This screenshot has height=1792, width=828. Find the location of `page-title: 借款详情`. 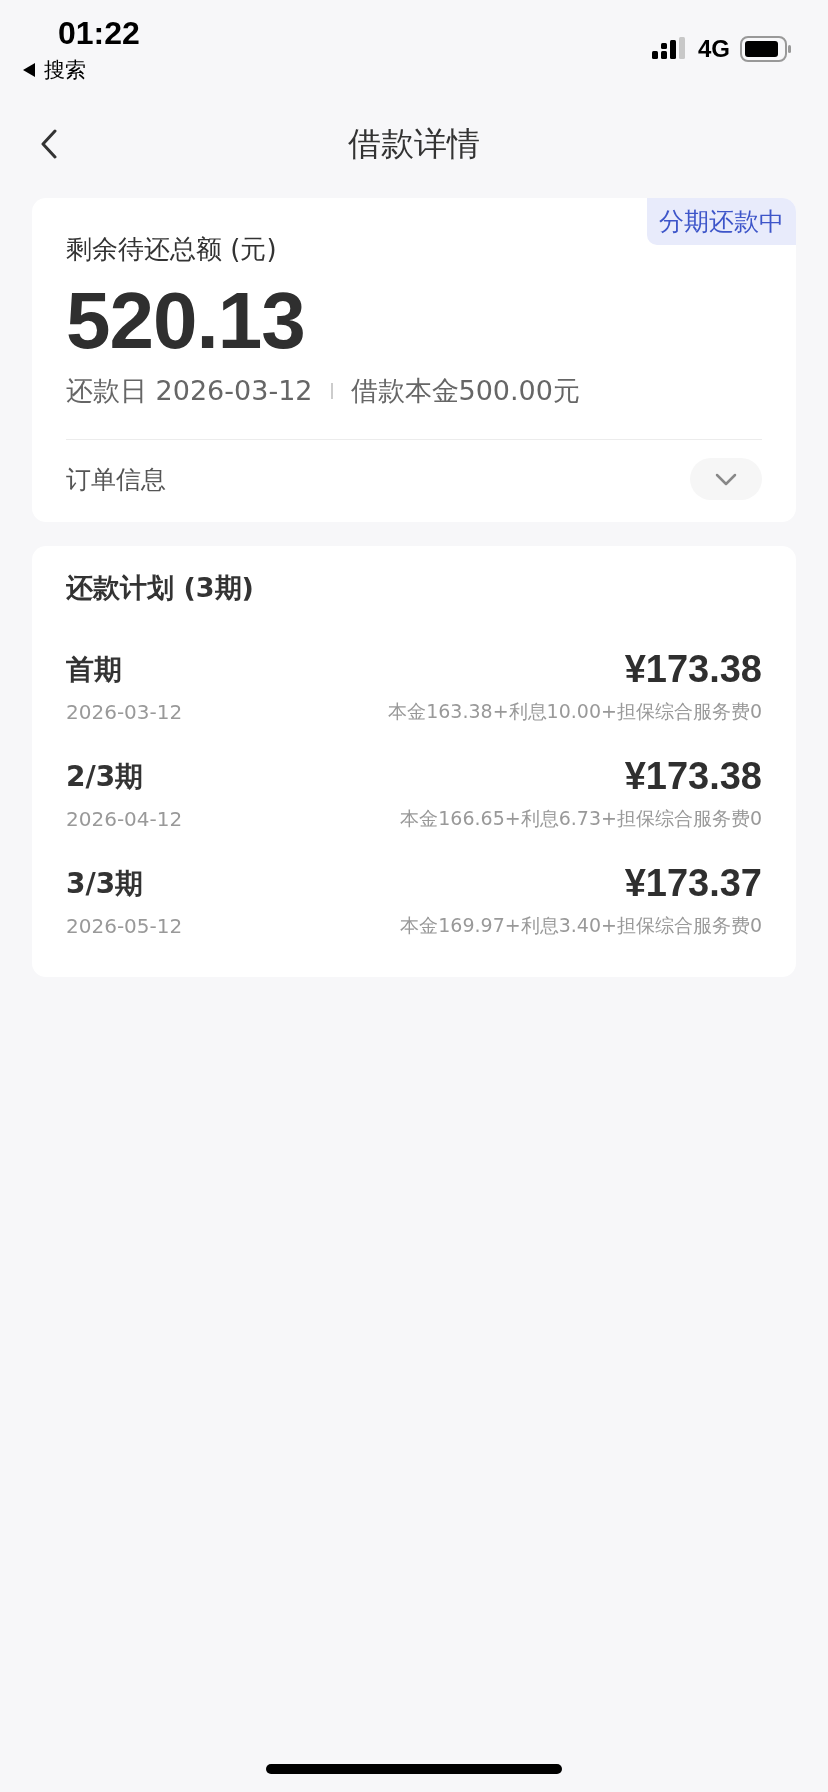

page-title: 借款详情 is located at coordinates (414, 143).